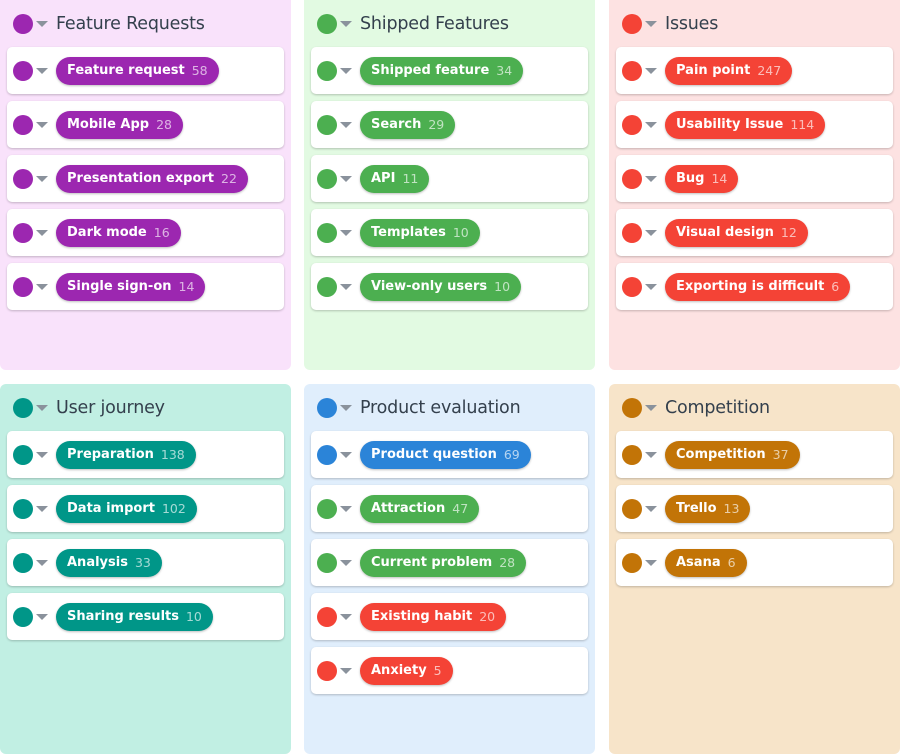  Describe the element at coordinates (449, 178) in the screenshot. I see `tag-card: API 11` at that location.